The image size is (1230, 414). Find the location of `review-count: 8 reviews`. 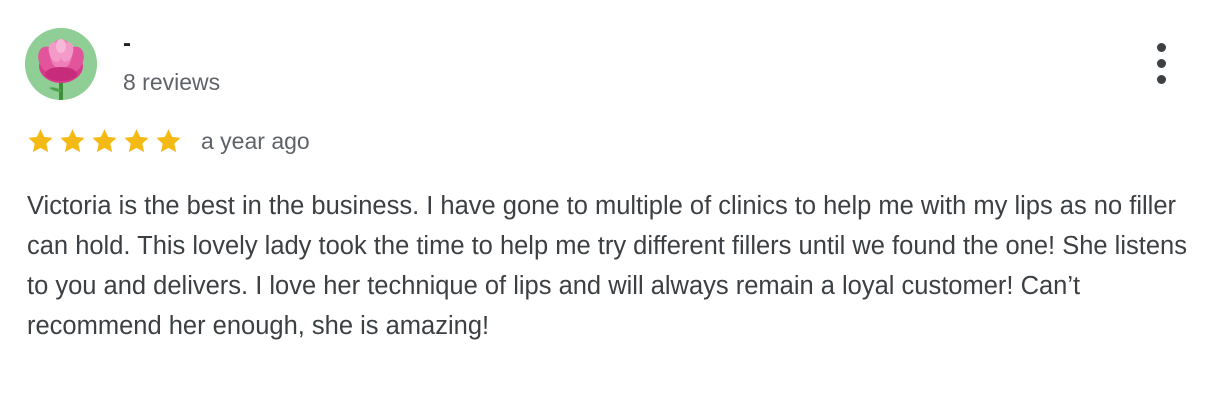

review-count: 8 reviews is located at coordinates (172, 82).